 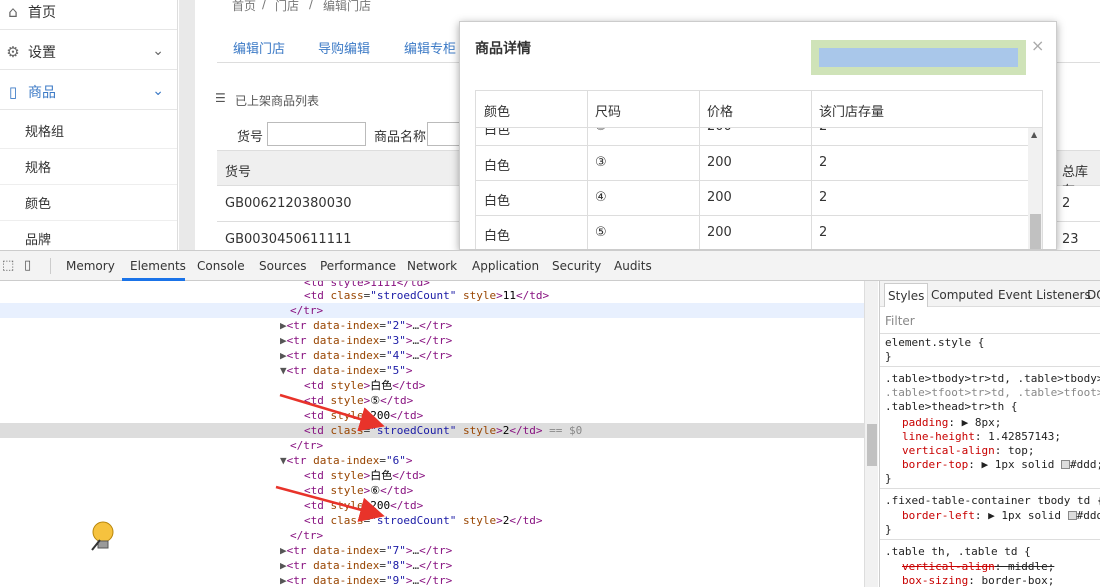 I want to click on css-selector-line: .table>tbody>tr>td, .table>tbody>, so click(x=992, y=378).